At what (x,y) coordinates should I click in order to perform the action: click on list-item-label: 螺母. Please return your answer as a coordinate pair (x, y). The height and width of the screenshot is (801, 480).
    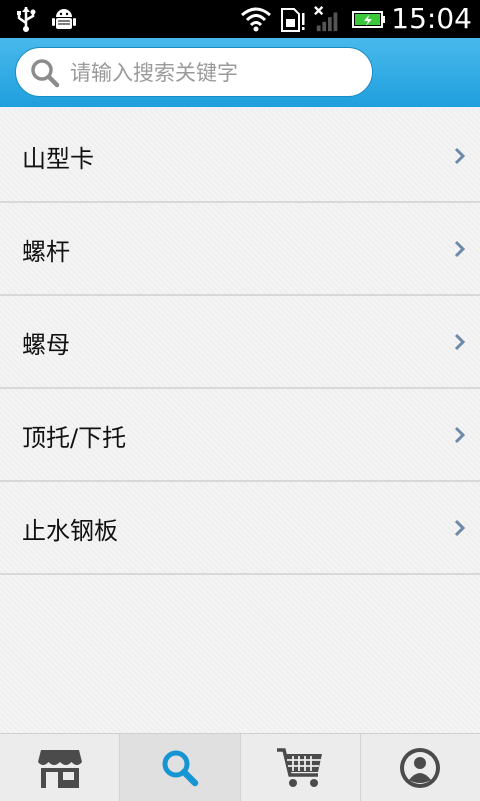
    Looking at the image, I should click on (46, 345).